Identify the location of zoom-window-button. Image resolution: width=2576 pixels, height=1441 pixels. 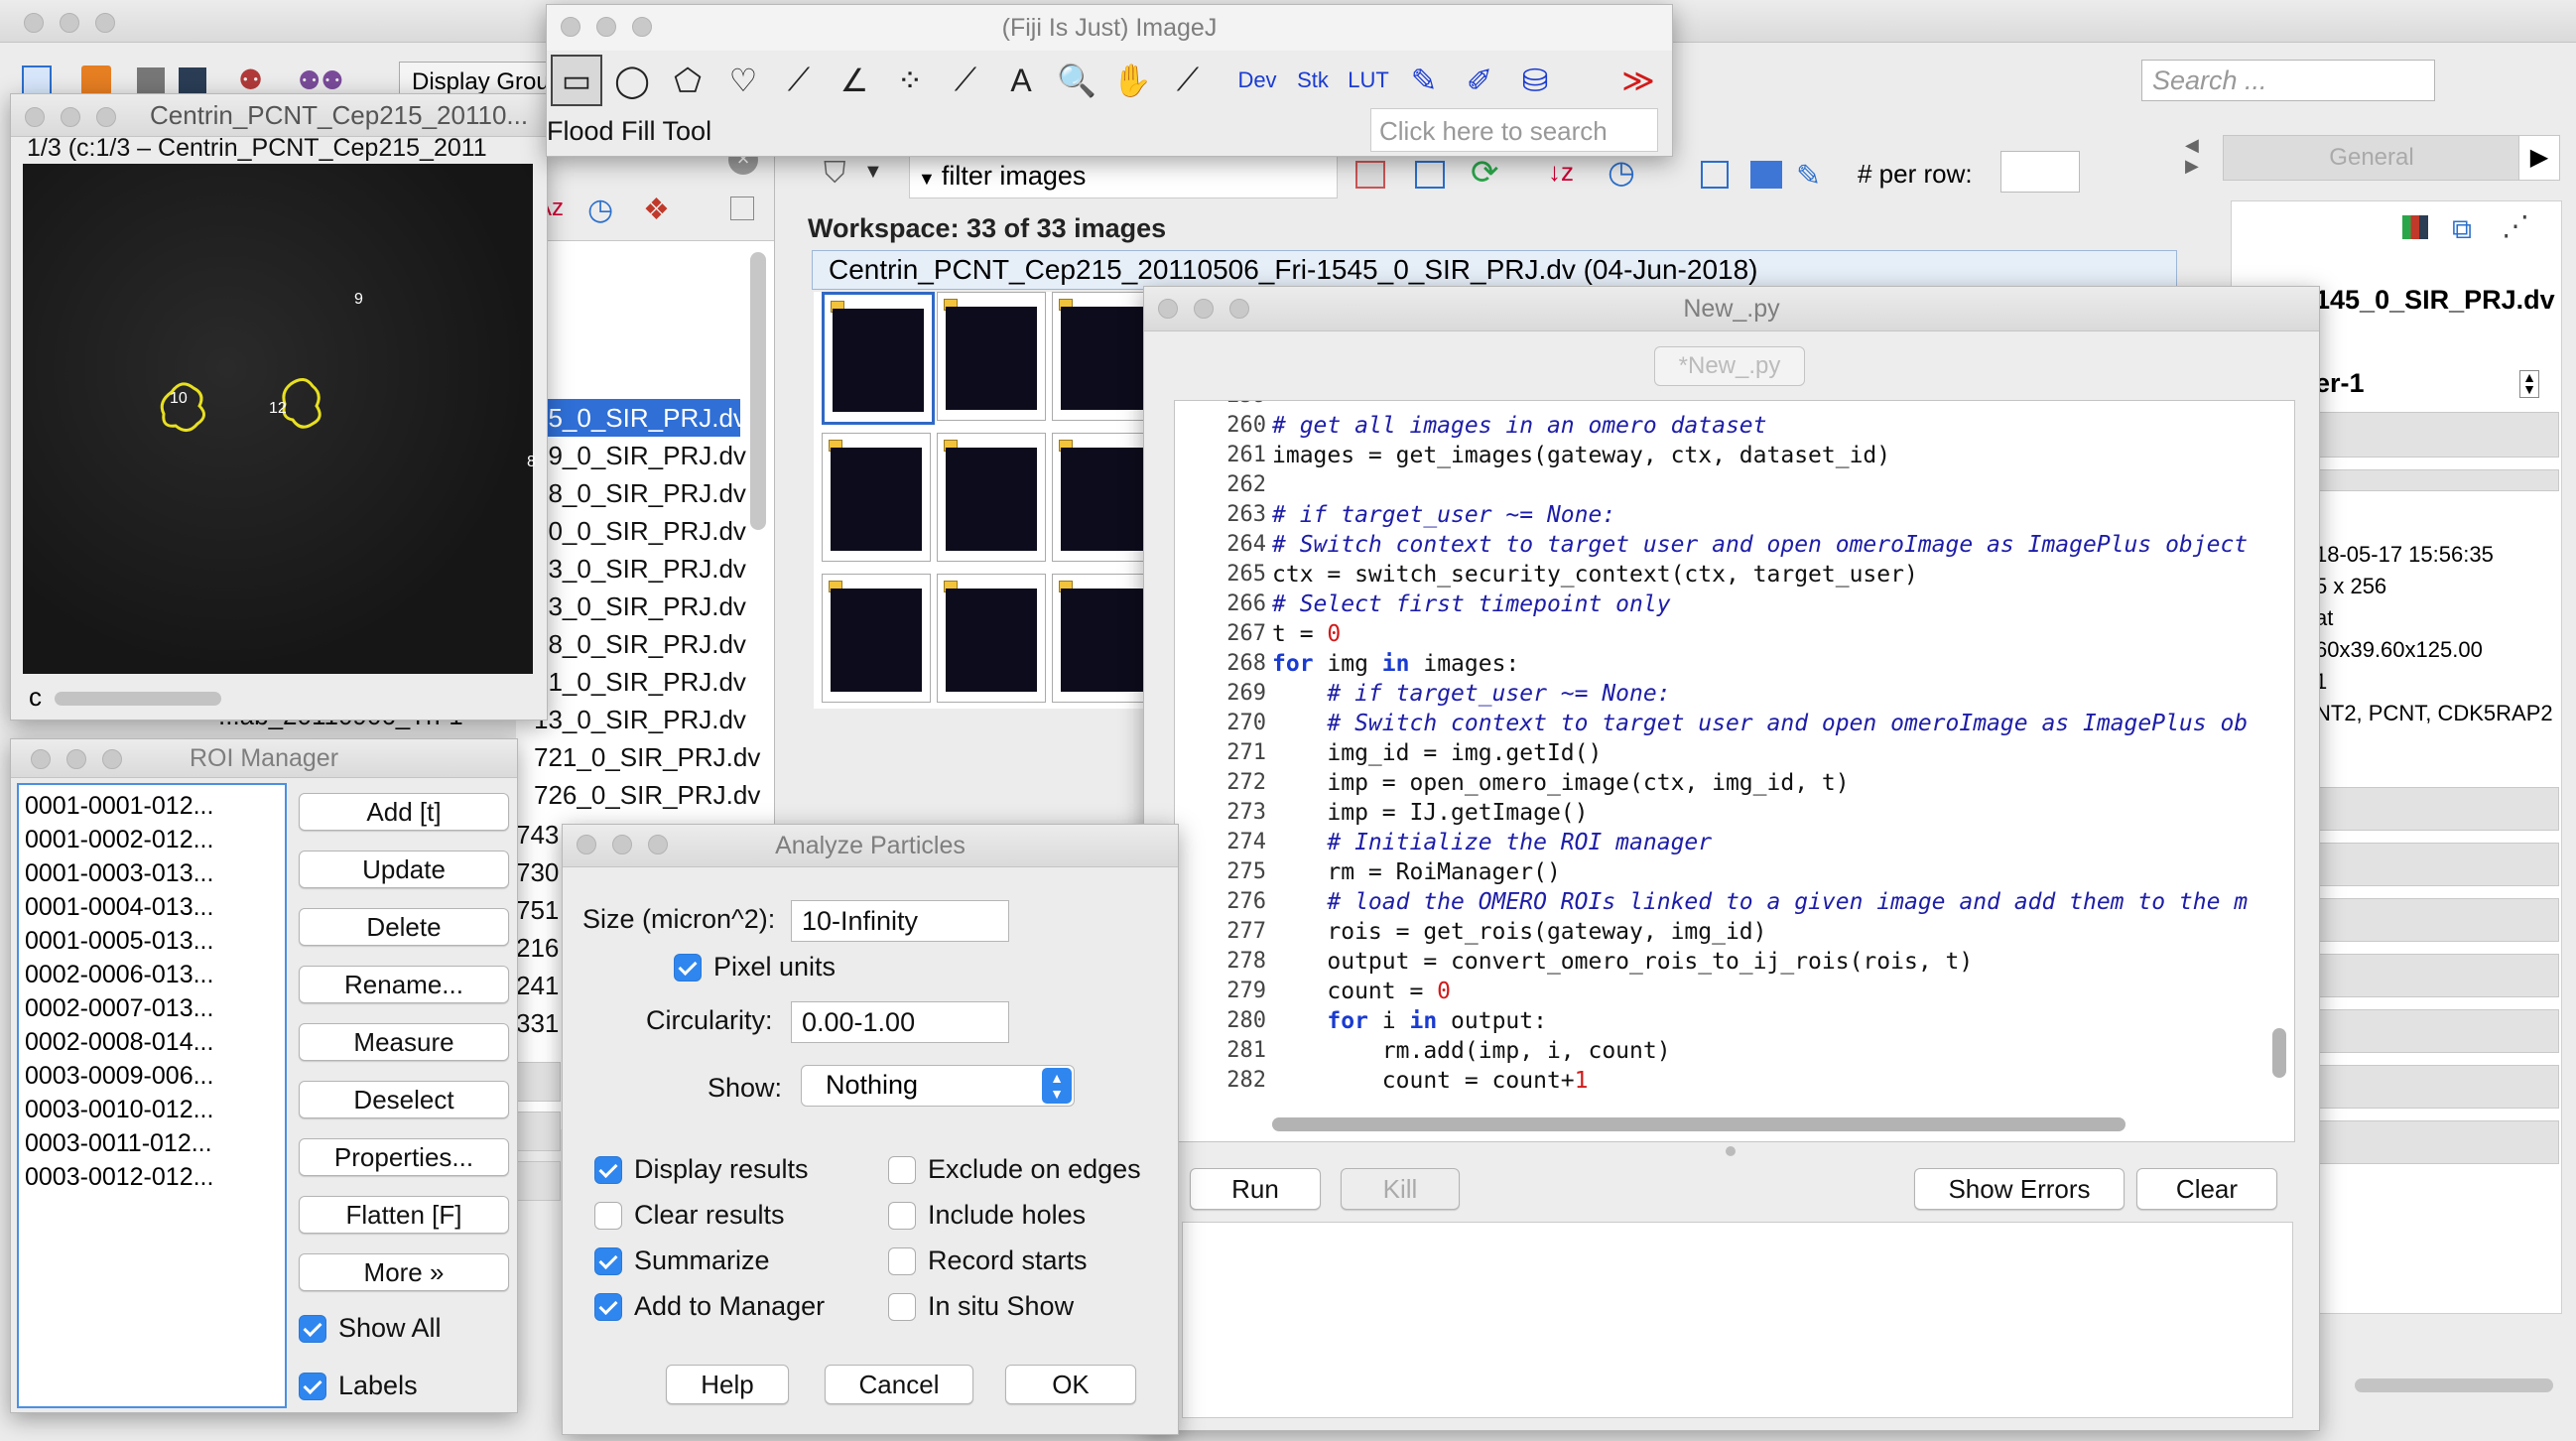
(105, 23).